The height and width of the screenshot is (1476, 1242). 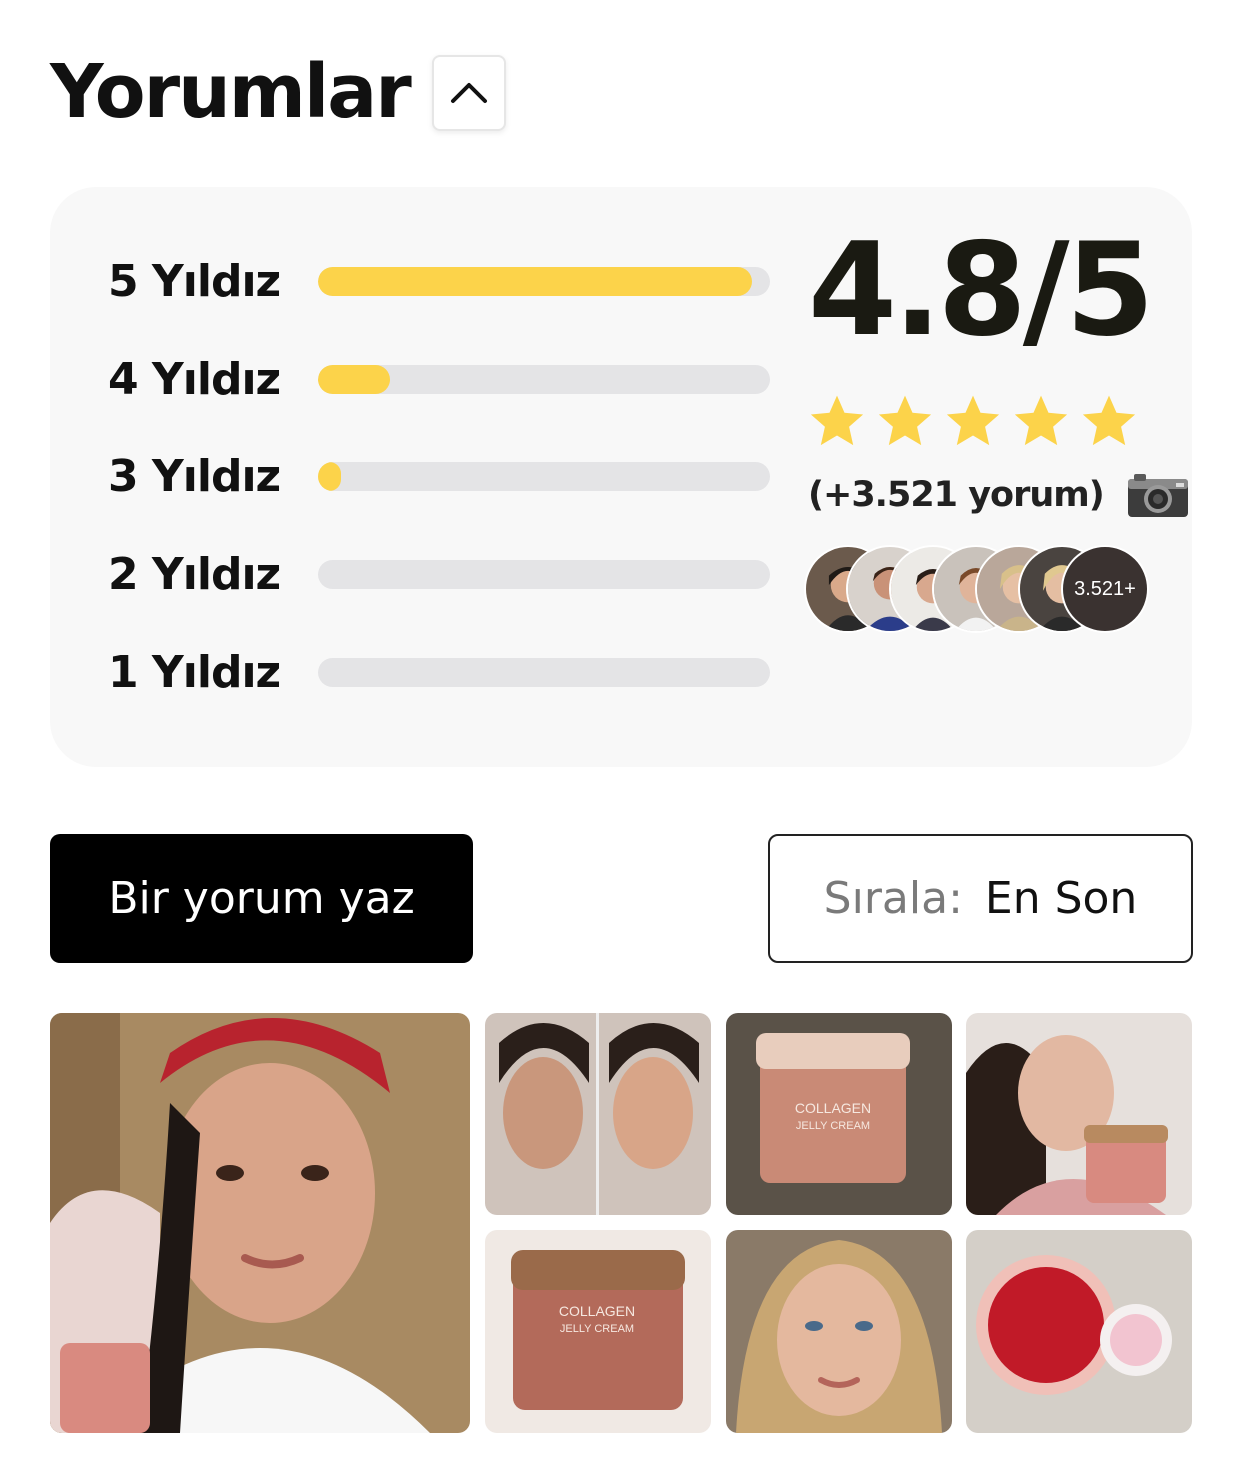 I want to click on sort-value: En Son, so click(x=1061, y=898).